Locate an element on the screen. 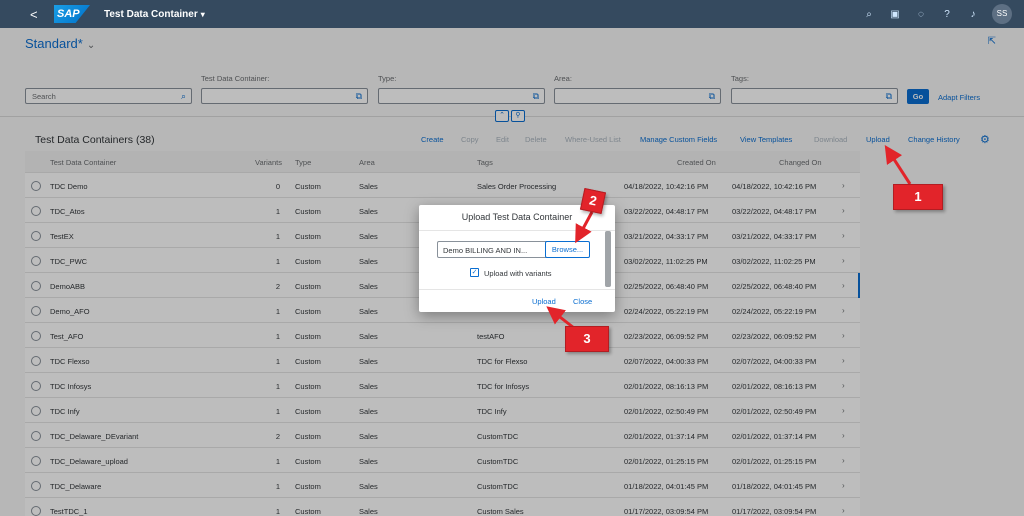 The image size is (1024, 516). sap-logo: SAP is located at coordinates (72, 14).